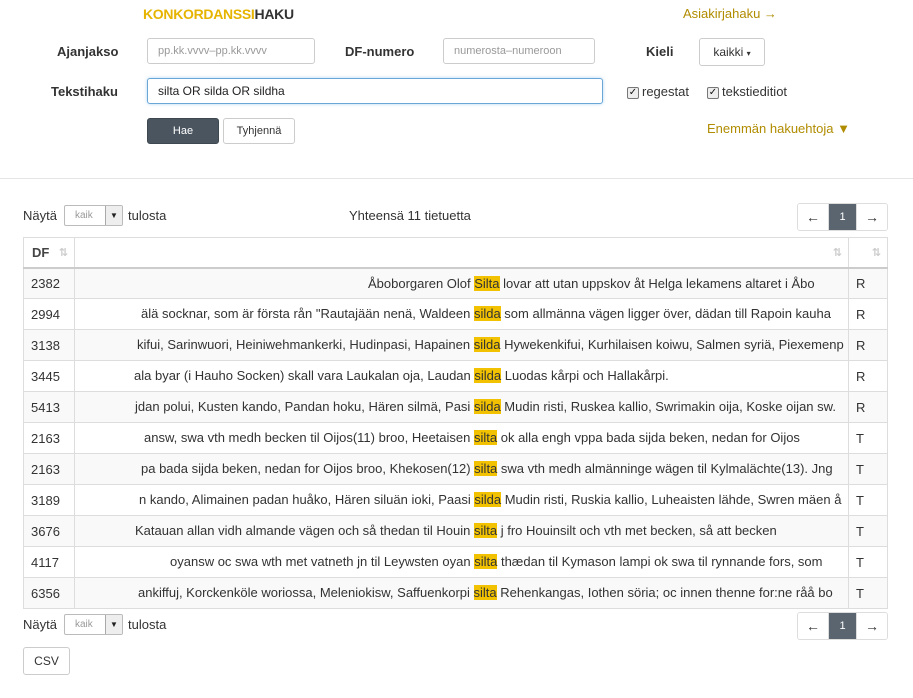 The image size is (913, 698). Describe the element at coordinates (778, 128) in the screenshot. I see `more-options-toggle: Enemmän hakuehtoja ▼` at that location.